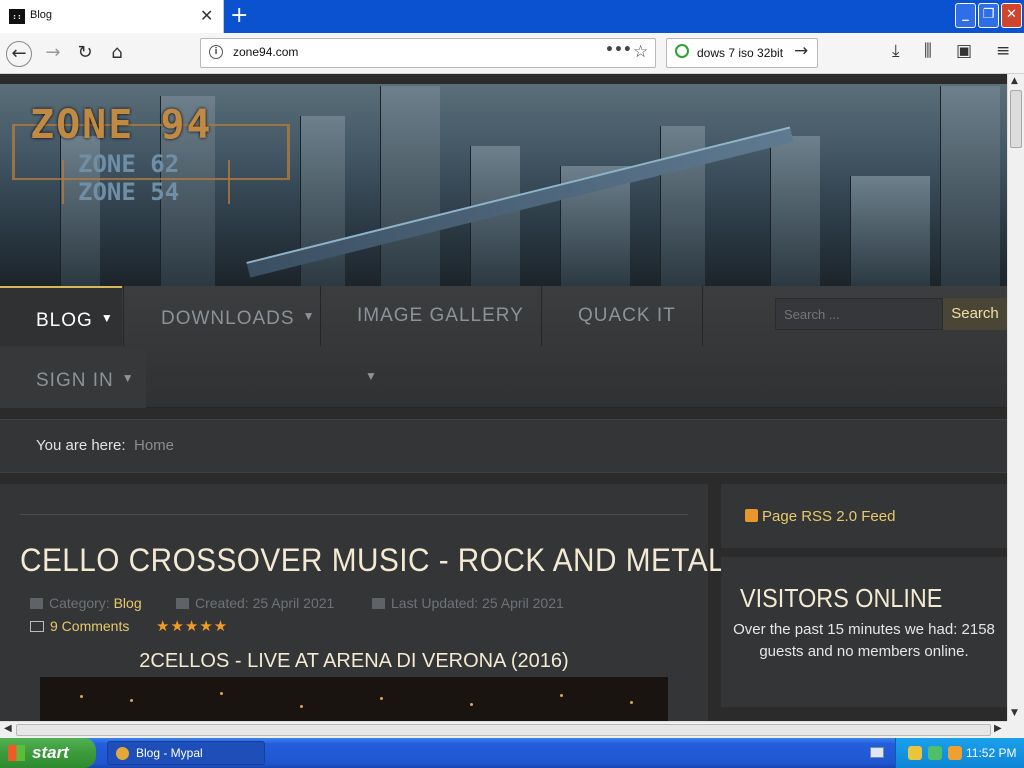  I want to click on nav-item-quack-it: QUACK IT, so click(622, 316).